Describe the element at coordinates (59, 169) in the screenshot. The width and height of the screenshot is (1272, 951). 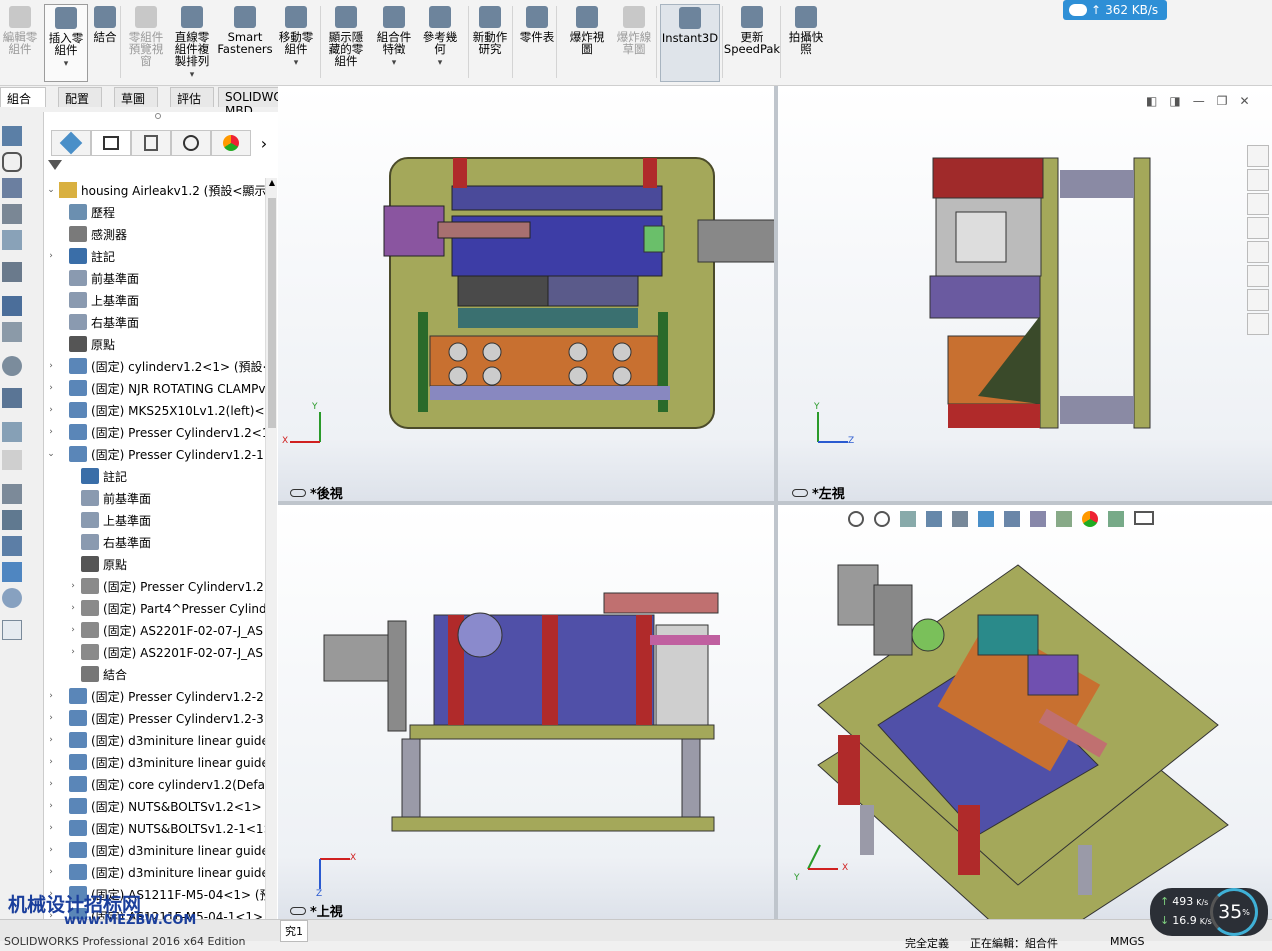
I see `filter-icon` at that location.